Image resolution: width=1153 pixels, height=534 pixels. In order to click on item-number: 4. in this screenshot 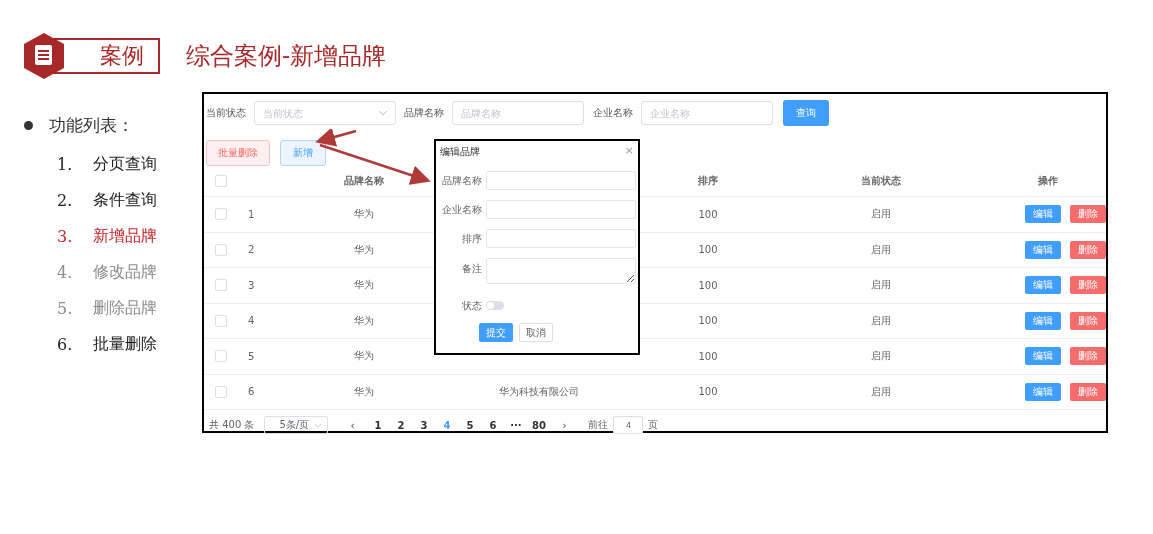, I will do `click(65, 272)`.